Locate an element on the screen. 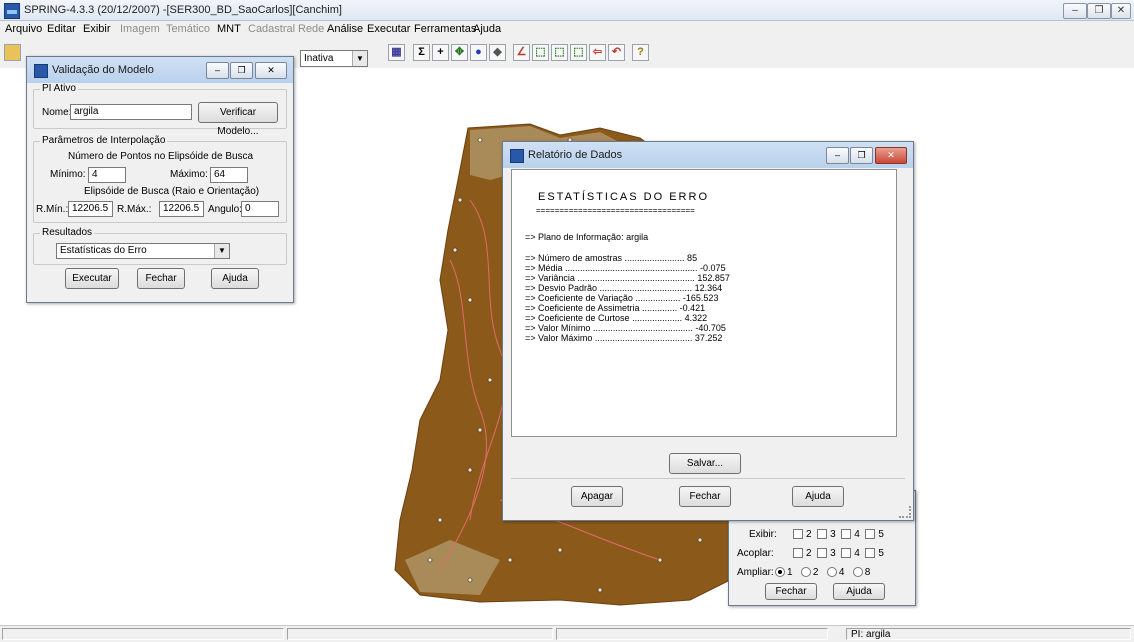  menu-rede: Rede is located at coordinates (311, 29).